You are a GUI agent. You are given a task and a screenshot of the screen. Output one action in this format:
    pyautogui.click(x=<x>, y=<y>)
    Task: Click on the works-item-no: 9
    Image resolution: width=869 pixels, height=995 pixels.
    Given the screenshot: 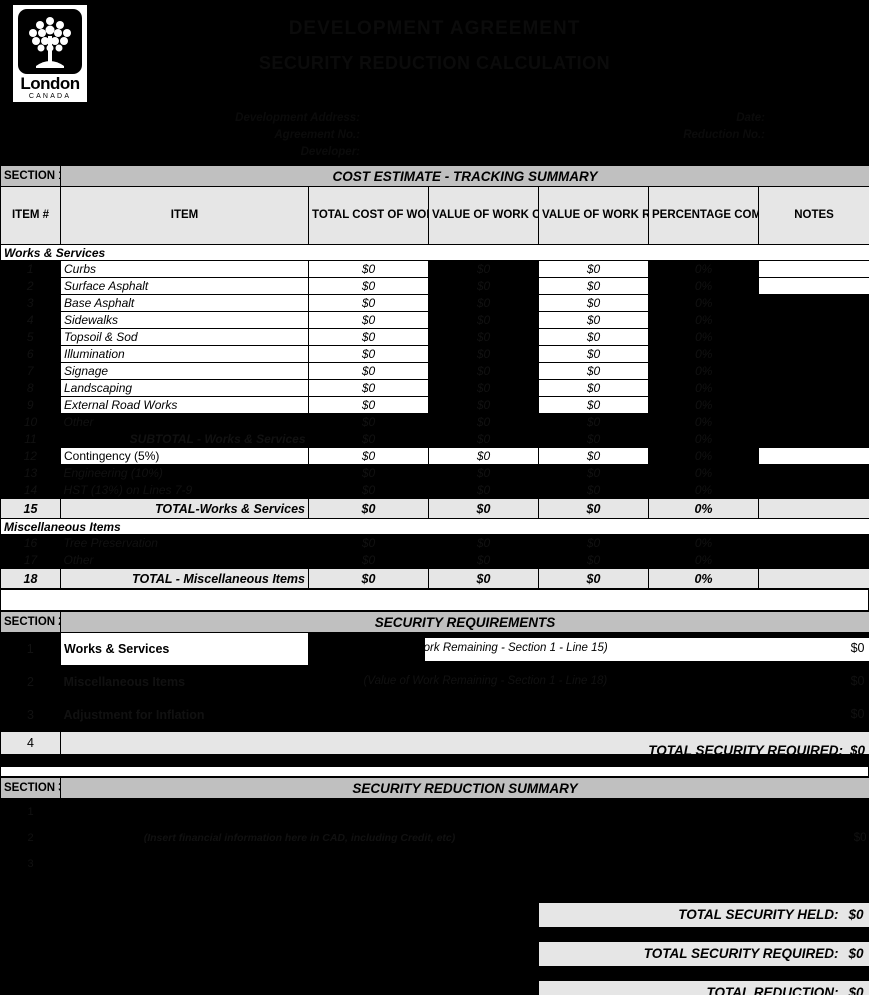 What is the action you would take?
    pyautogui.click(x=30, y=405)
    